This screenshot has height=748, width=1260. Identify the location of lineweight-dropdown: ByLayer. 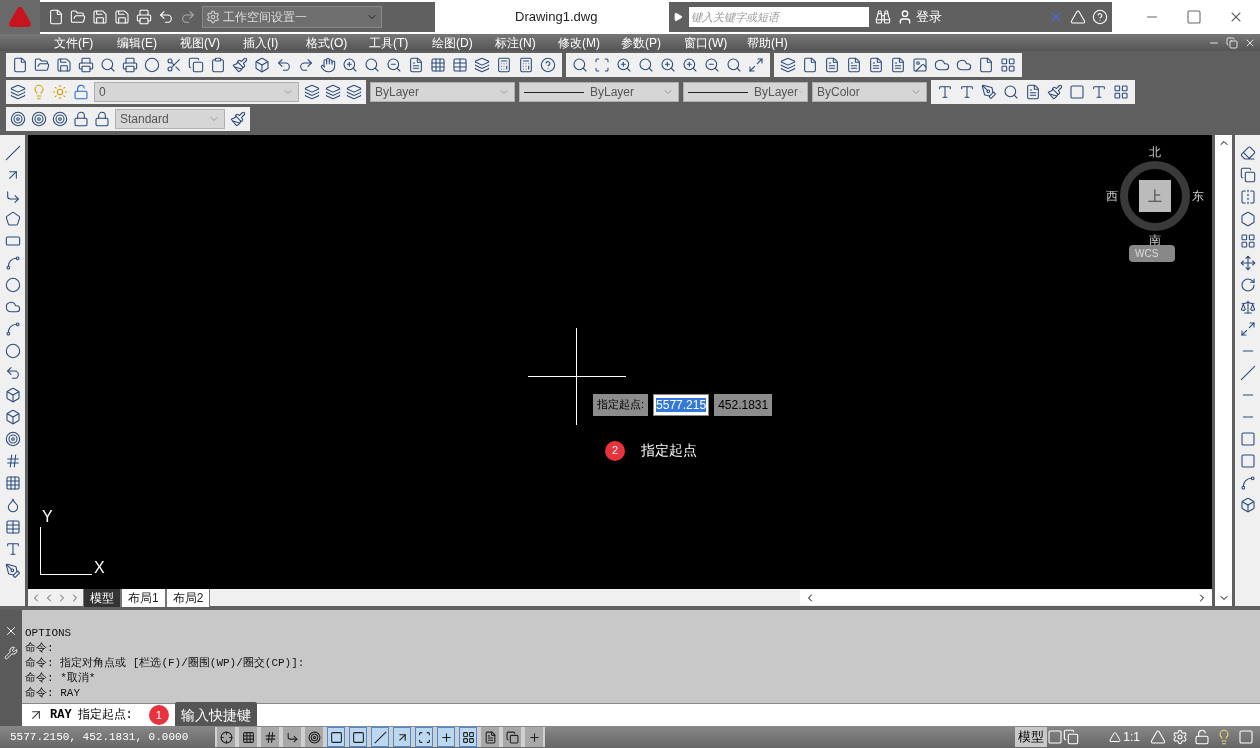
(745, 92).